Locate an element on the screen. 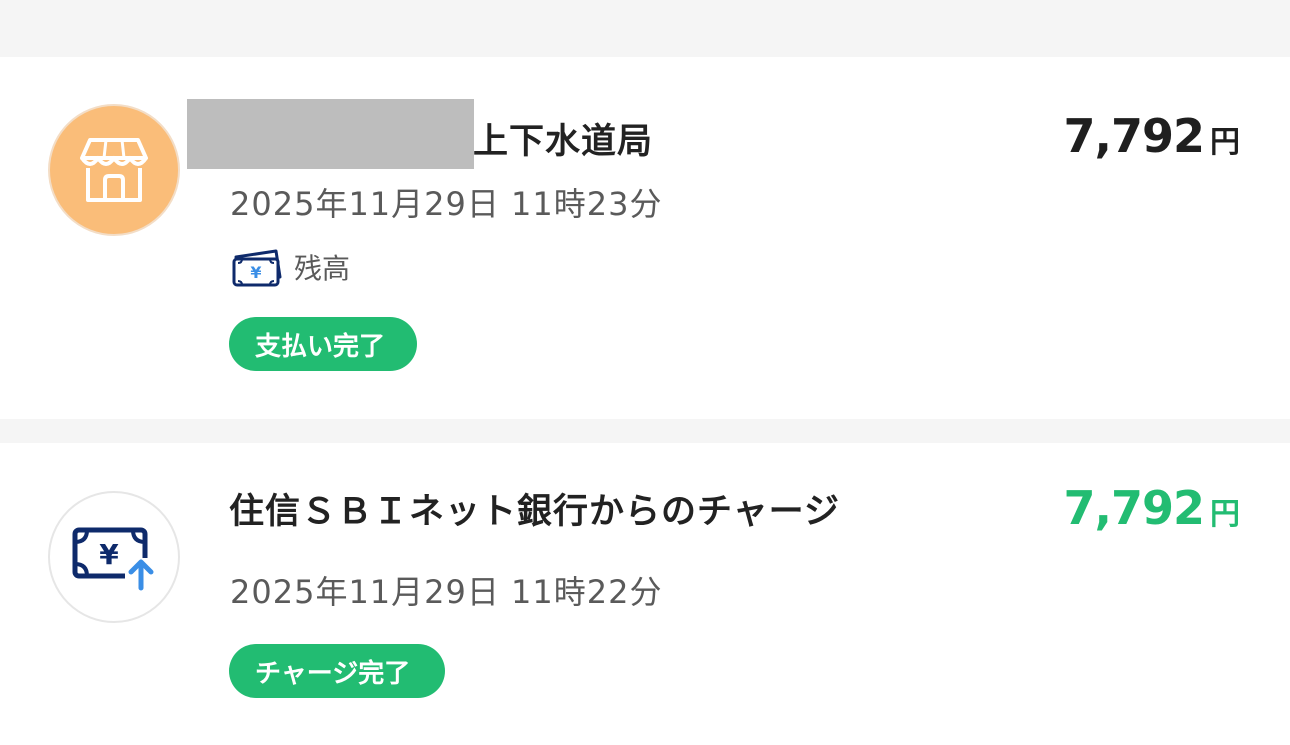  list-divider is located at coordinates (645, 431).